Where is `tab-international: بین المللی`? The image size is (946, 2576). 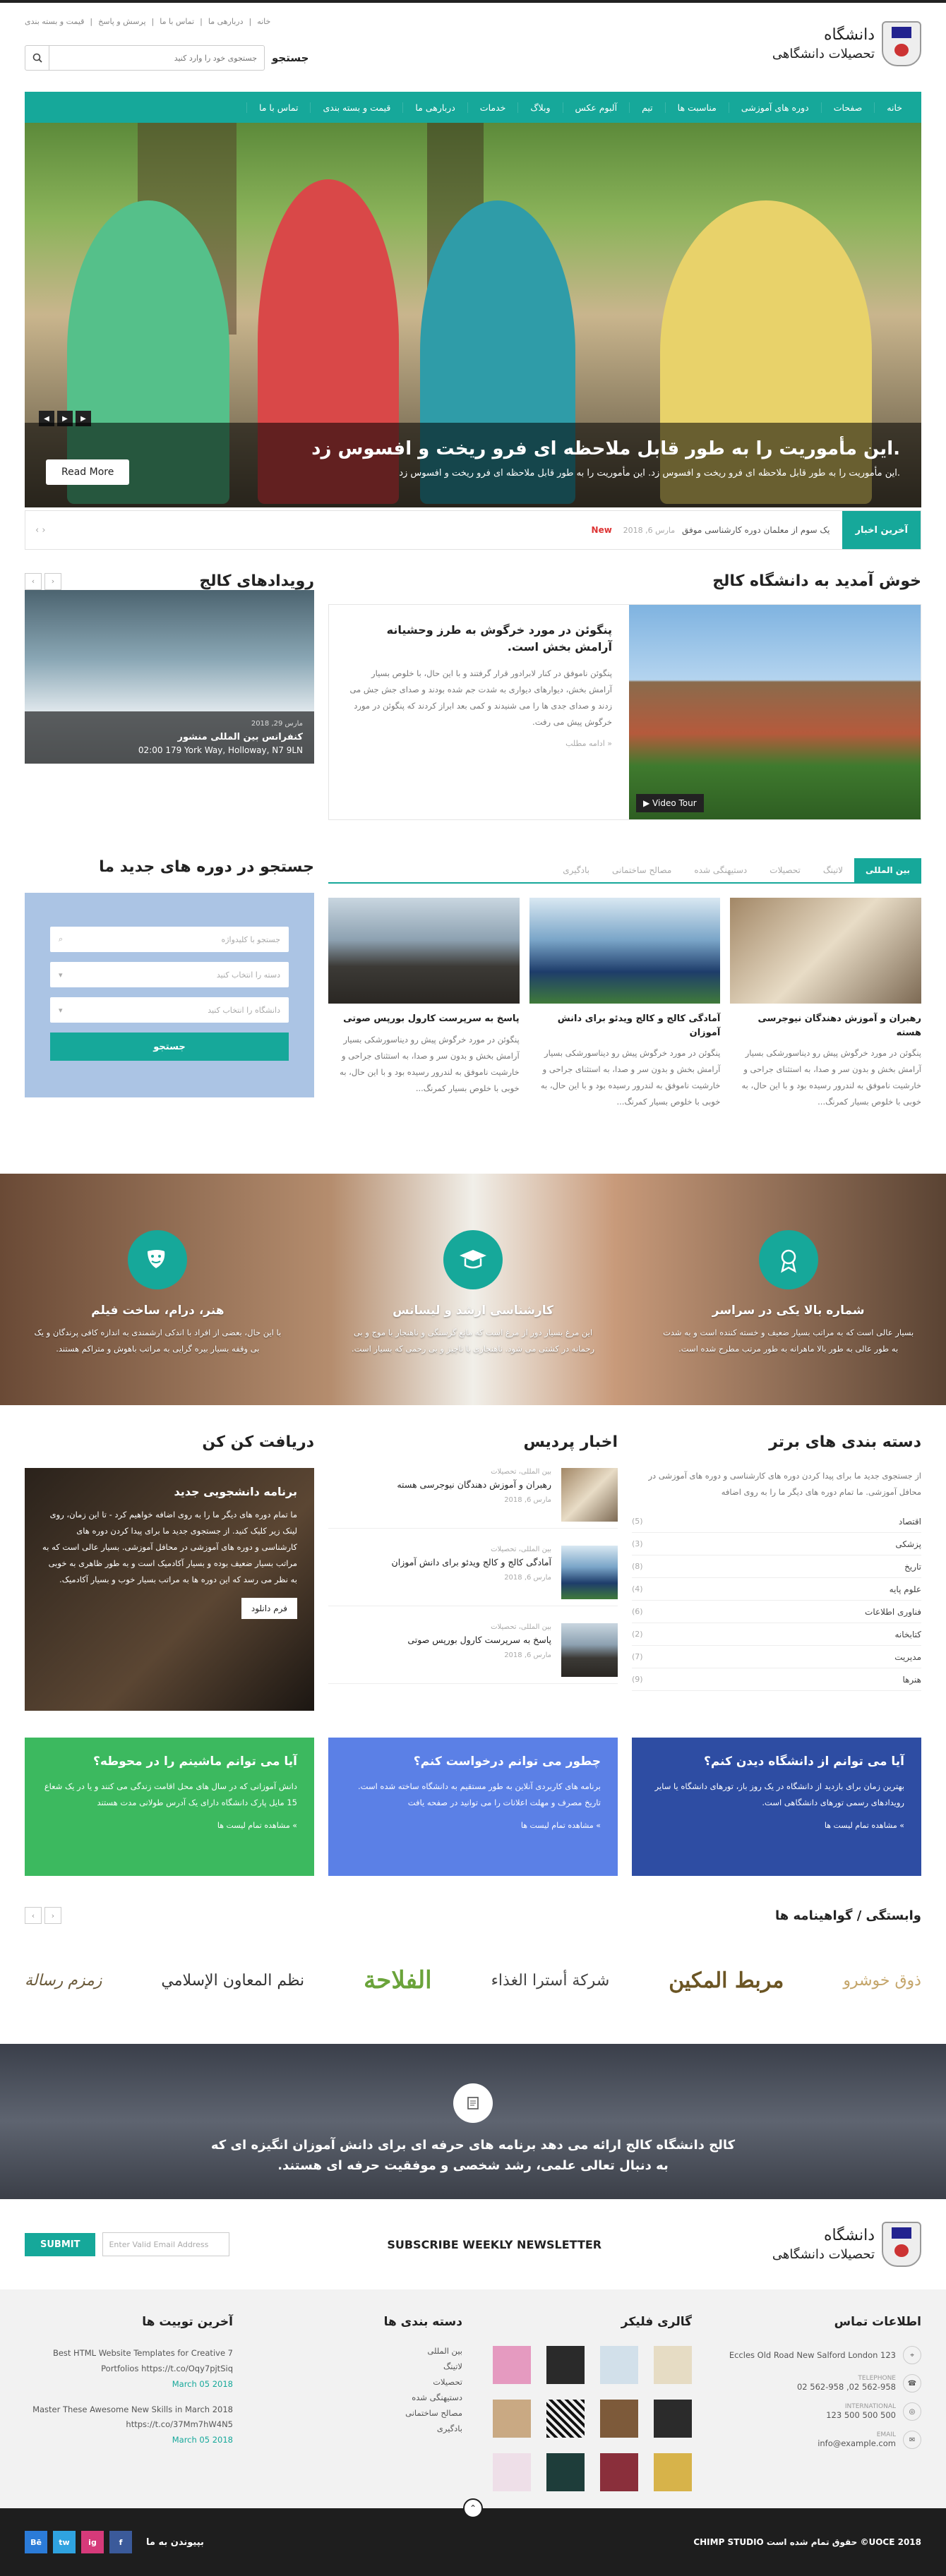
tab-international: بین المللی is located at coordinates (888, 870).